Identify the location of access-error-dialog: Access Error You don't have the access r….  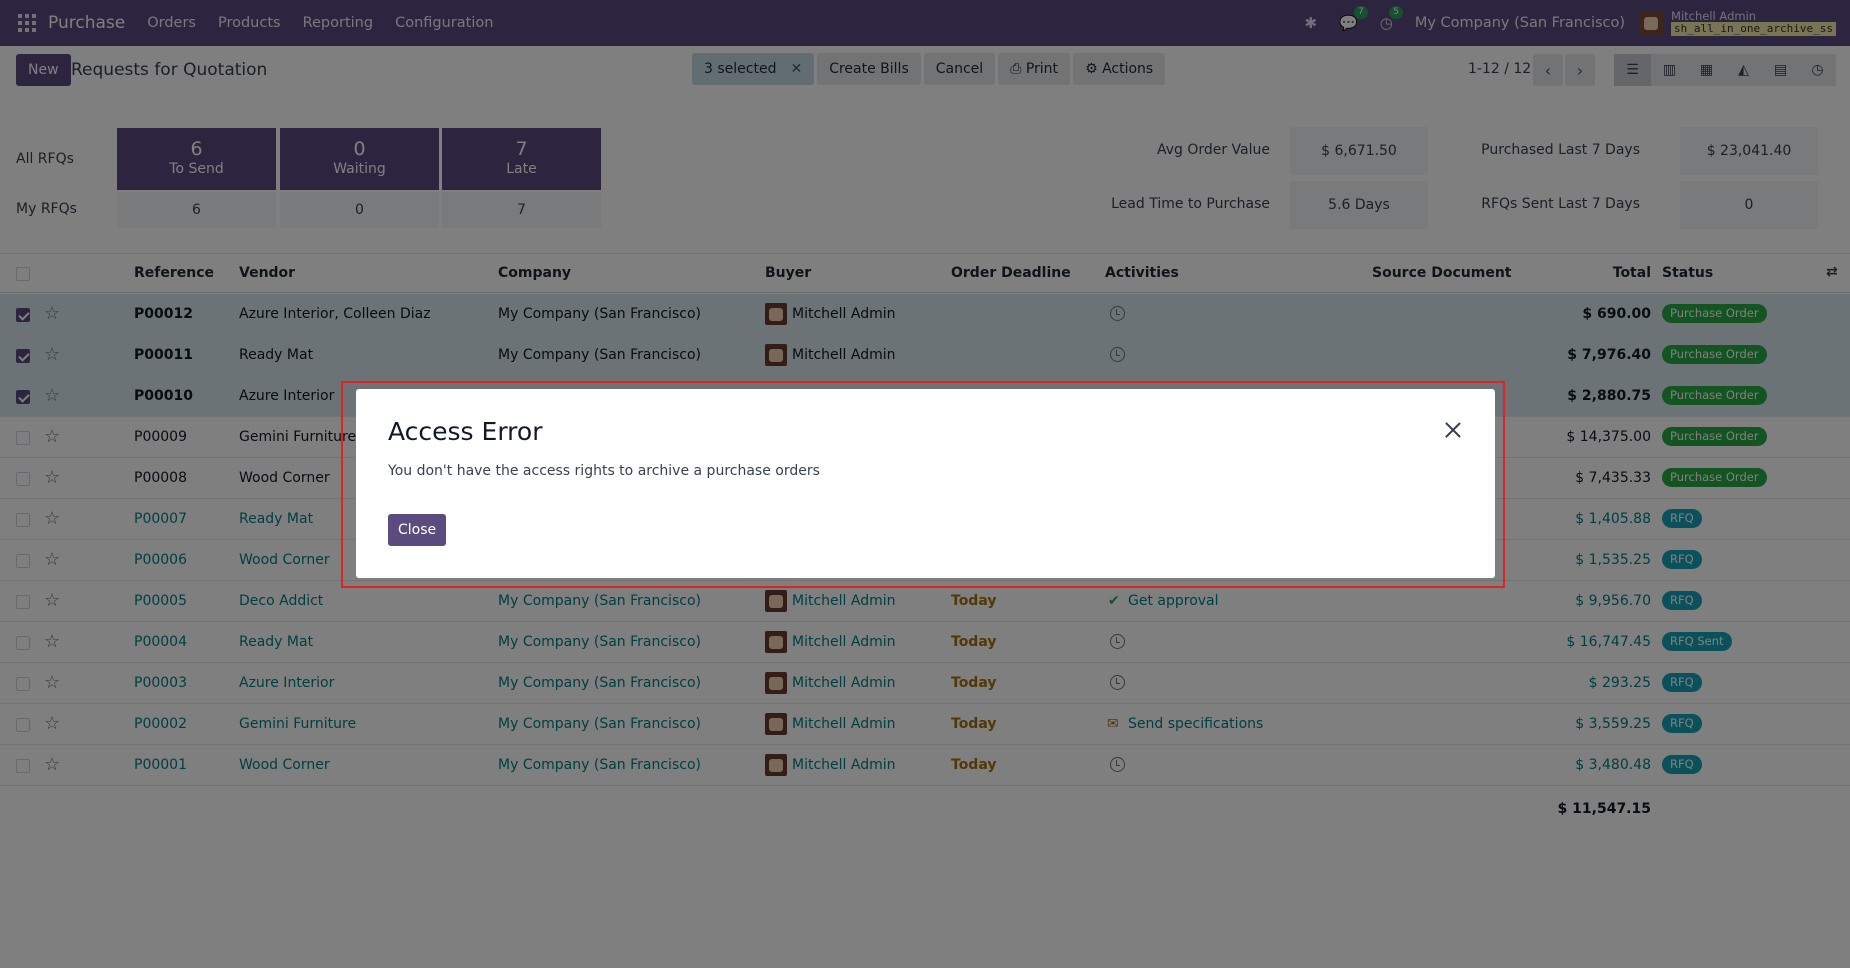
(925, 483).